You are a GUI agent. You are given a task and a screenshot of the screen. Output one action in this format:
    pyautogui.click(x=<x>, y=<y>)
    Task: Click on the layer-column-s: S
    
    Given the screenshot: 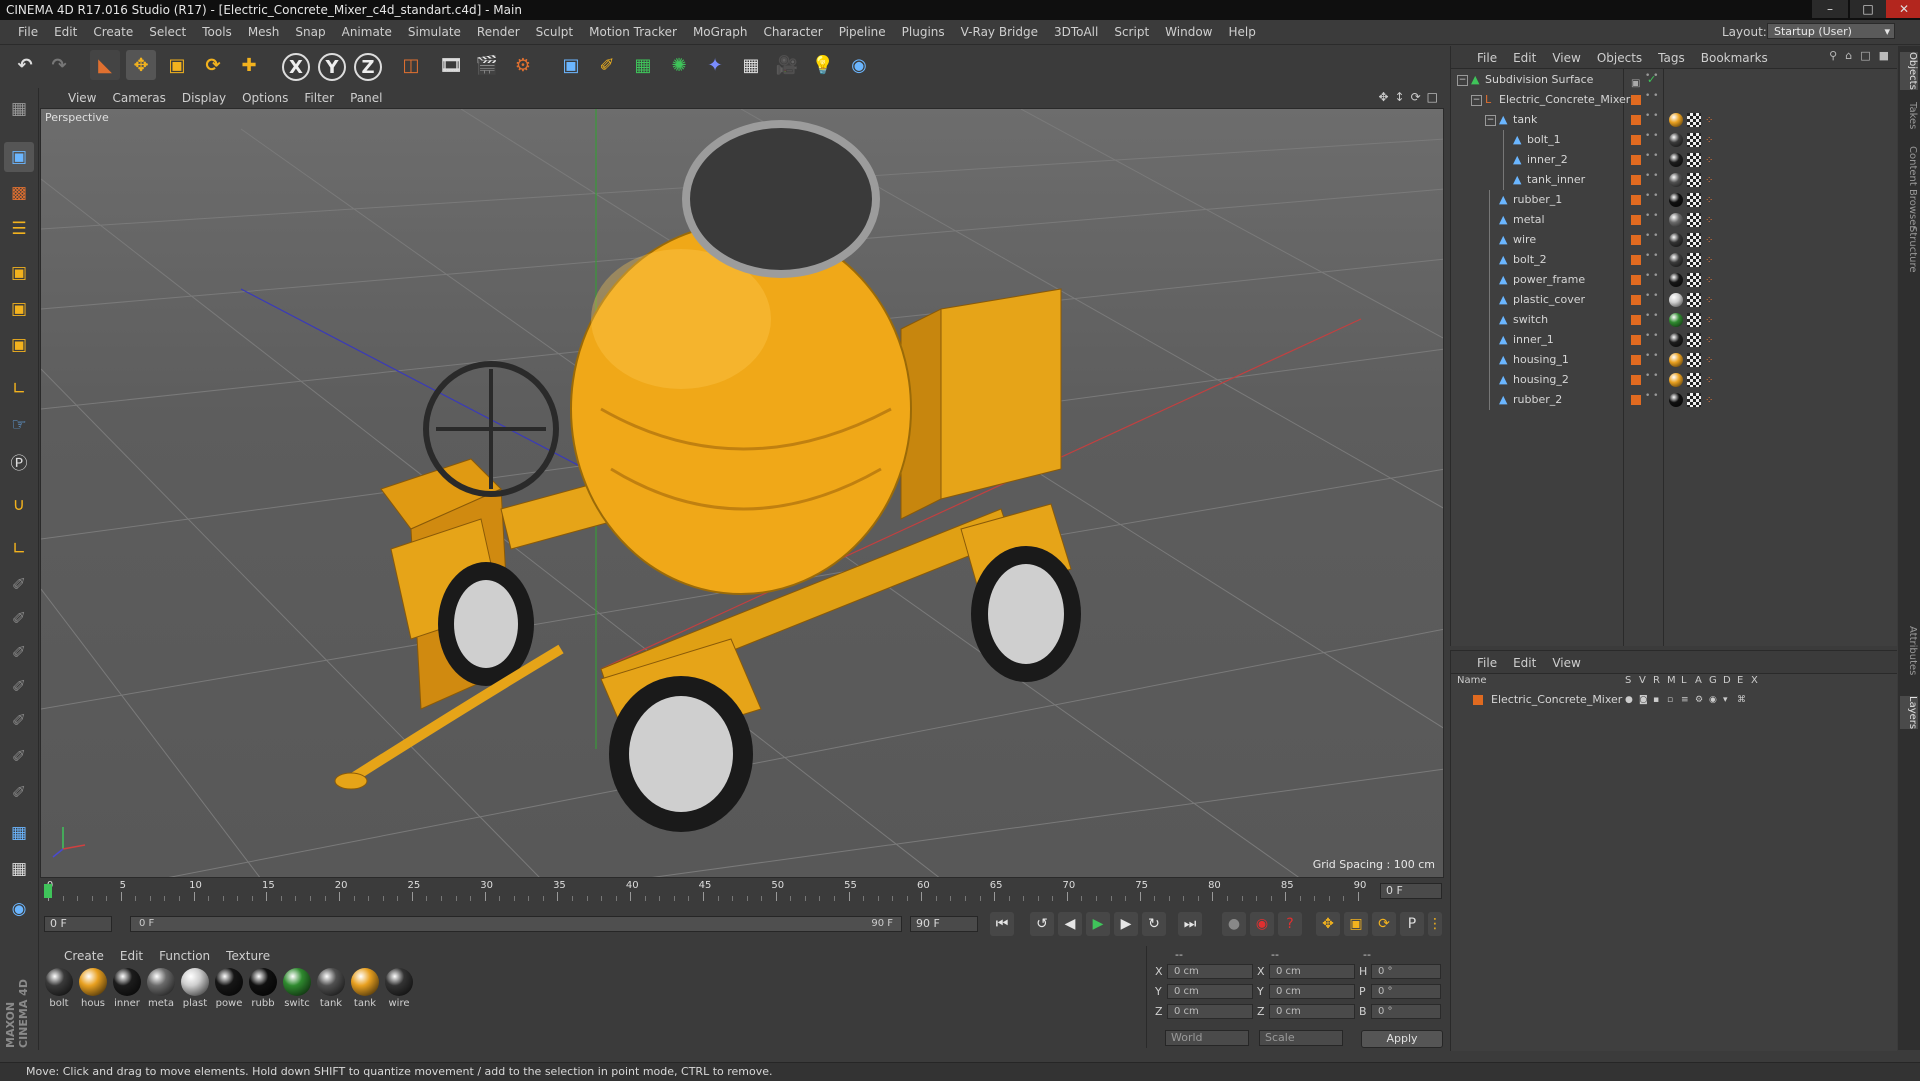 What is the action you would take?
    pyautogui.click(x=1628, y=680)
    